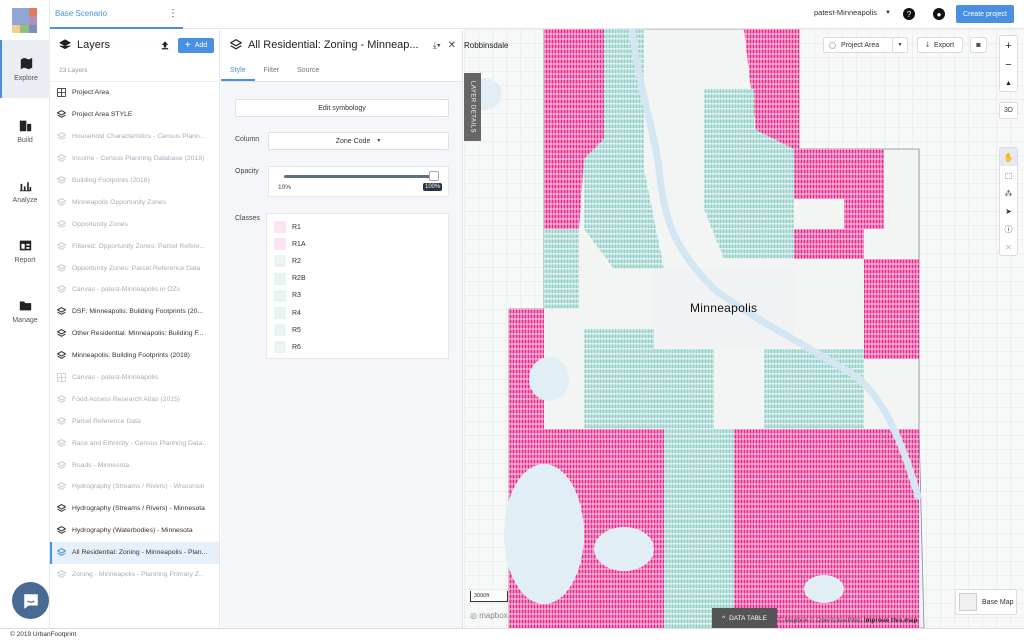  Describe the element at coordinates (359, 176) in the screenshot. I see `opacity-slider-track` at that location.